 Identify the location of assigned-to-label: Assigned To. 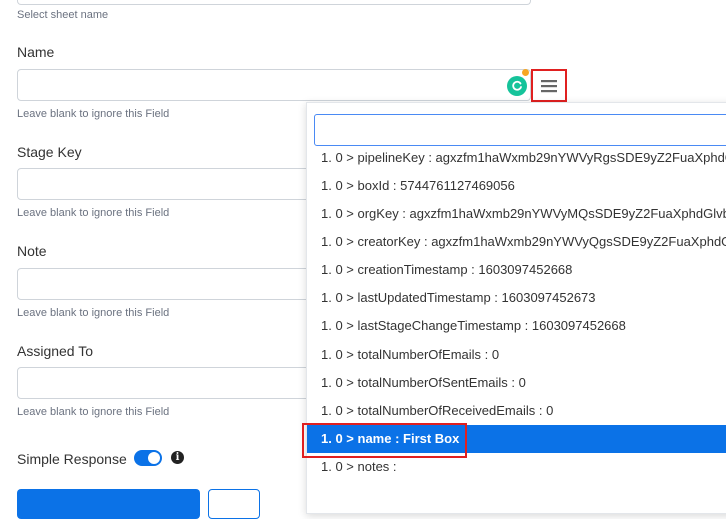
(55, 351).